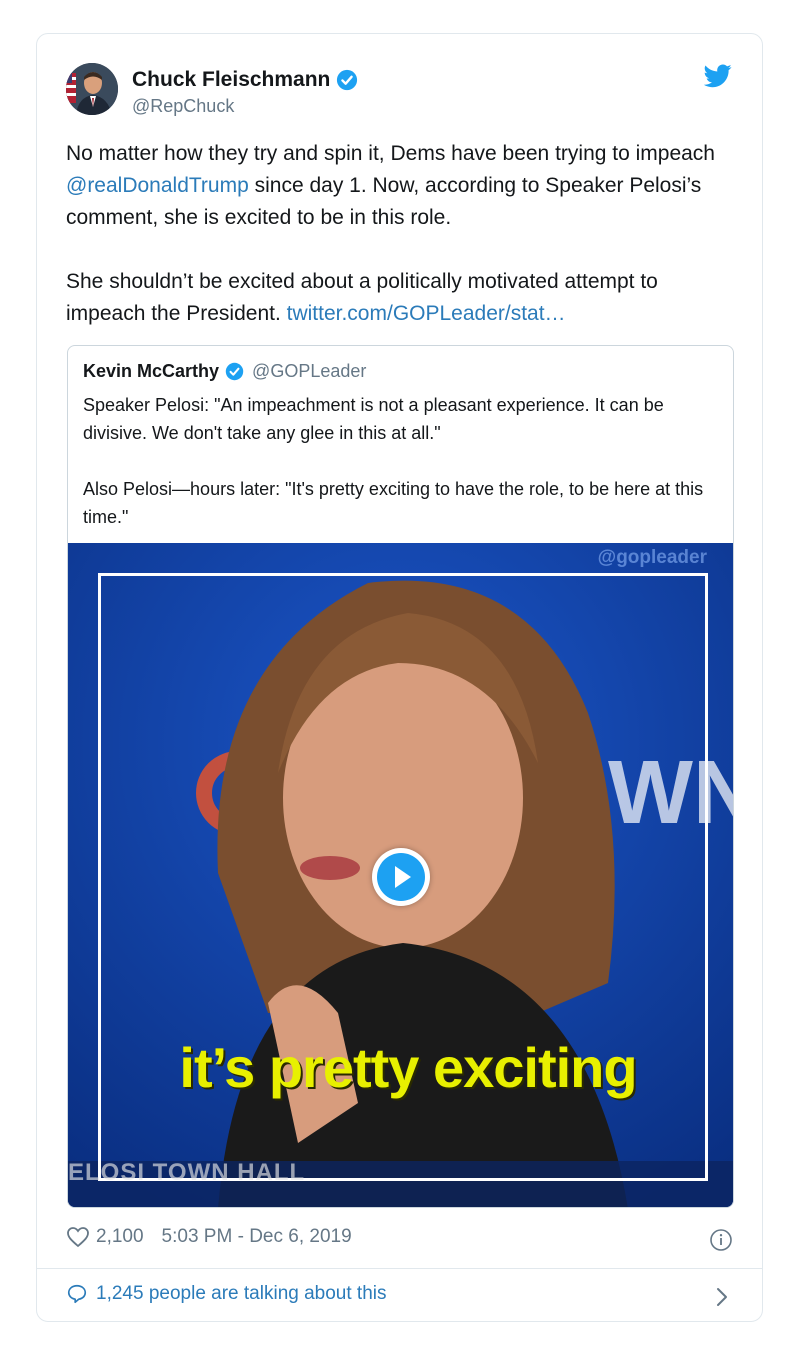 The image size is (800, 1356). I want to click on play-icon, so click(401, 877).